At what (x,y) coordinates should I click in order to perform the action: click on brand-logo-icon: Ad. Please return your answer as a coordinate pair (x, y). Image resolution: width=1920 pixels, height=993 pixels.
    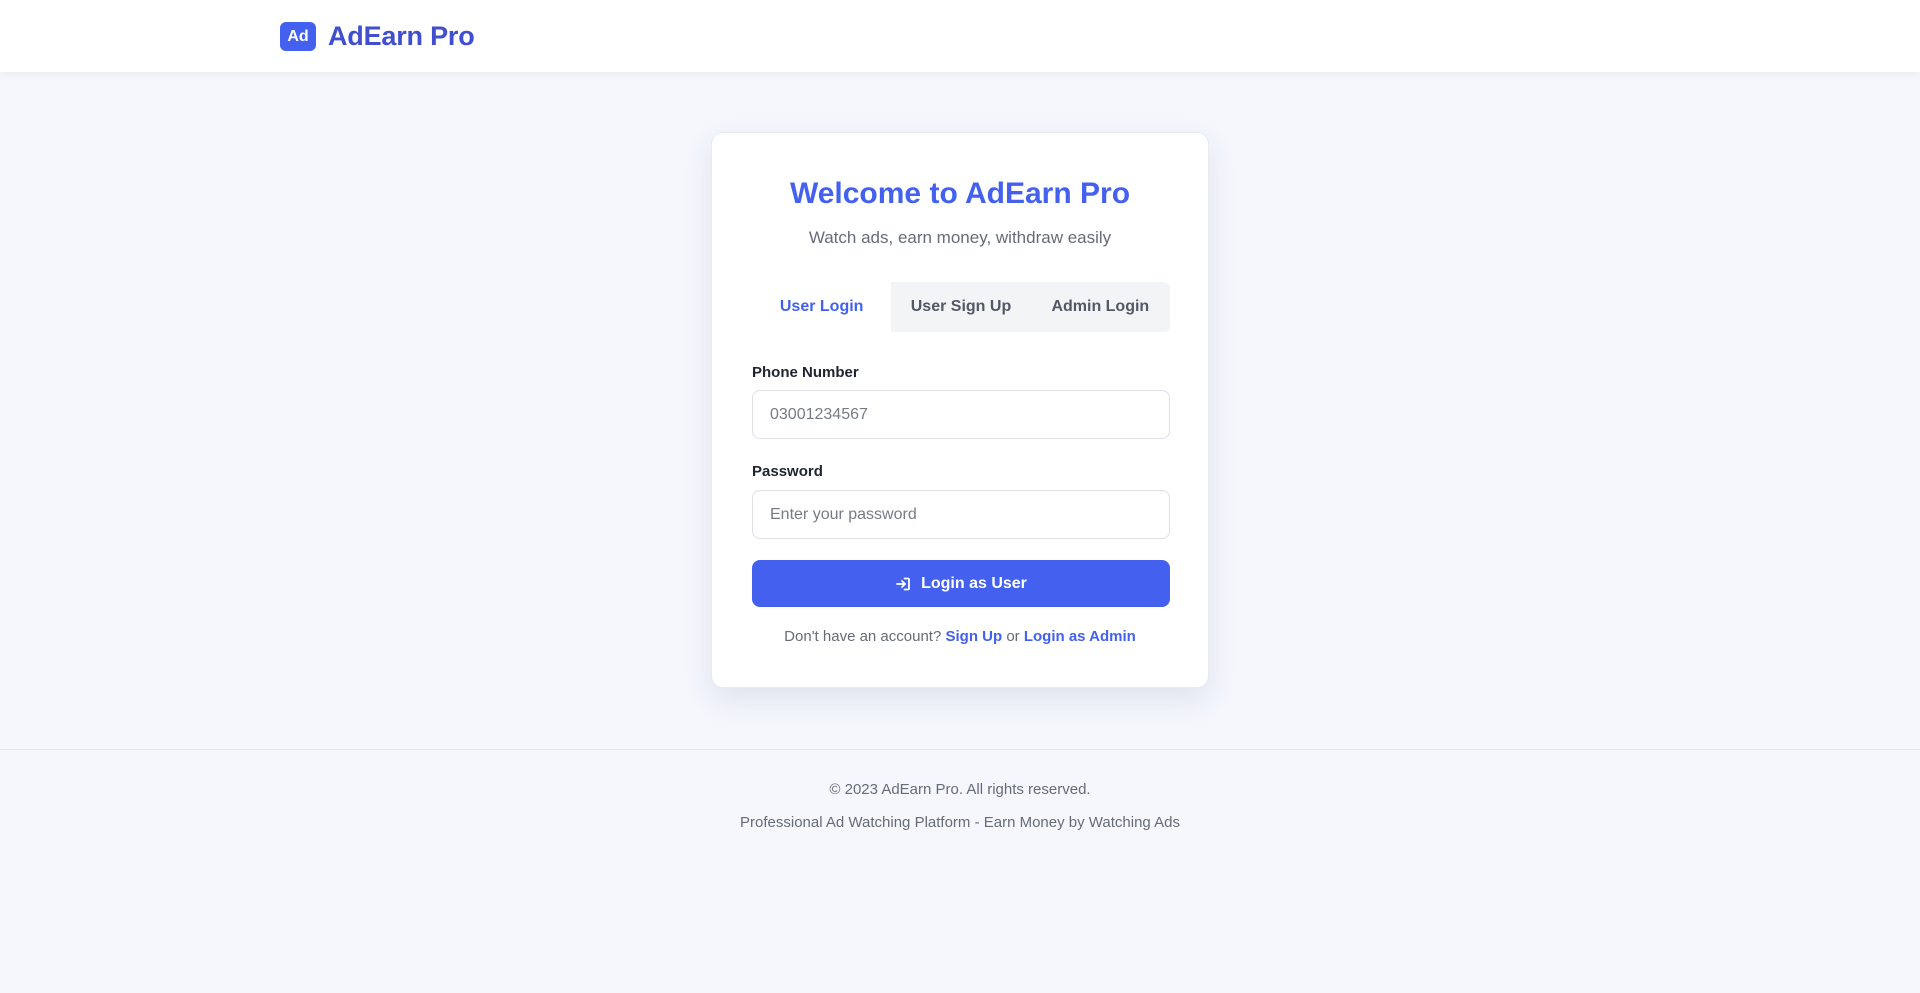
    Looking at the image, I should click on (298, 36).